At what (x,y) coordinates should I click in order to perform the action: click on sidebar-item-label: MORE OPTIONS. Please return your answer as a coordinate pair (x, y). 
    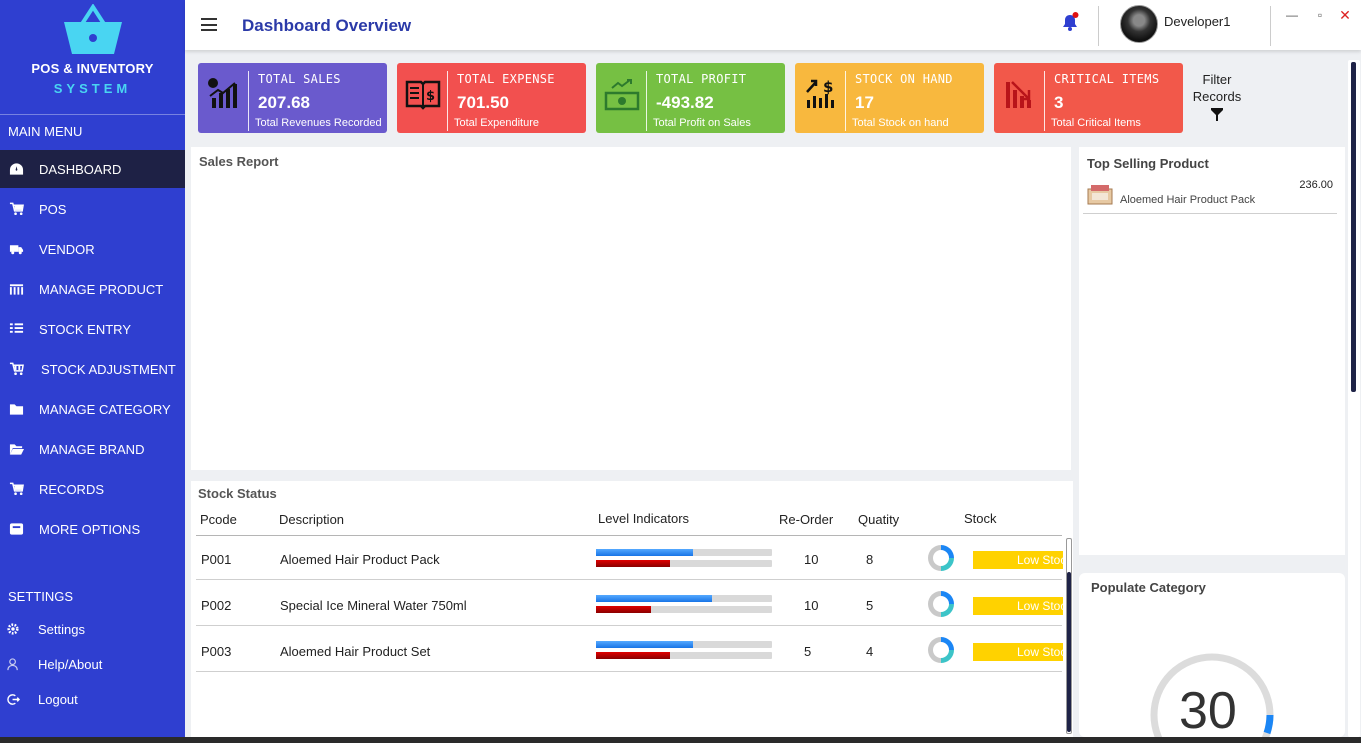
    Looking at the image, I should click on (90, 529).